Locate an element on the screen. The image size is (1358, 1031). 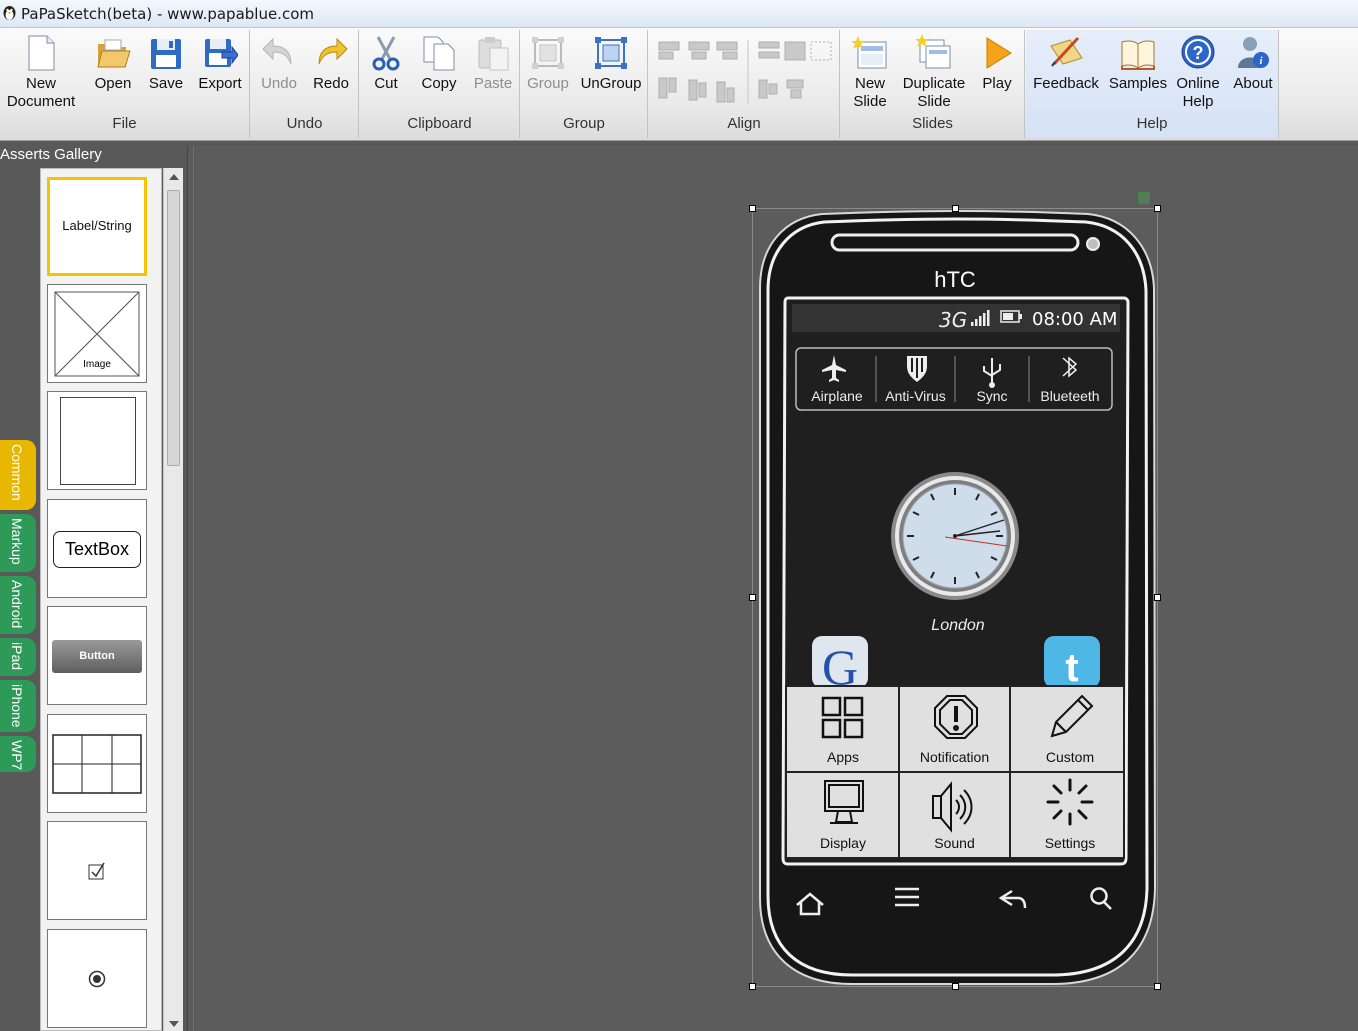
tab-android: Android is located at coordinates (18, 605).